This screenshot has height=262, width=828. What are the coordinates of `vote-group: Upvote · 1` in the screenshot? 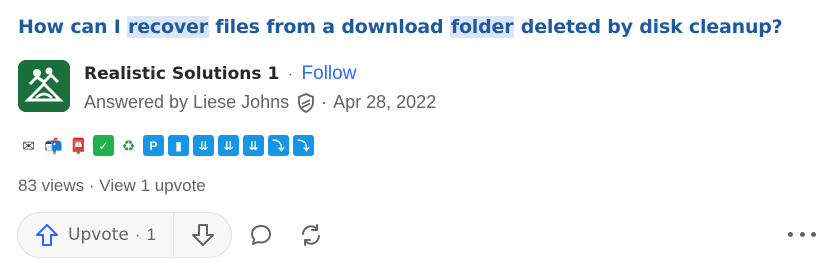 It's located at (124, 235).